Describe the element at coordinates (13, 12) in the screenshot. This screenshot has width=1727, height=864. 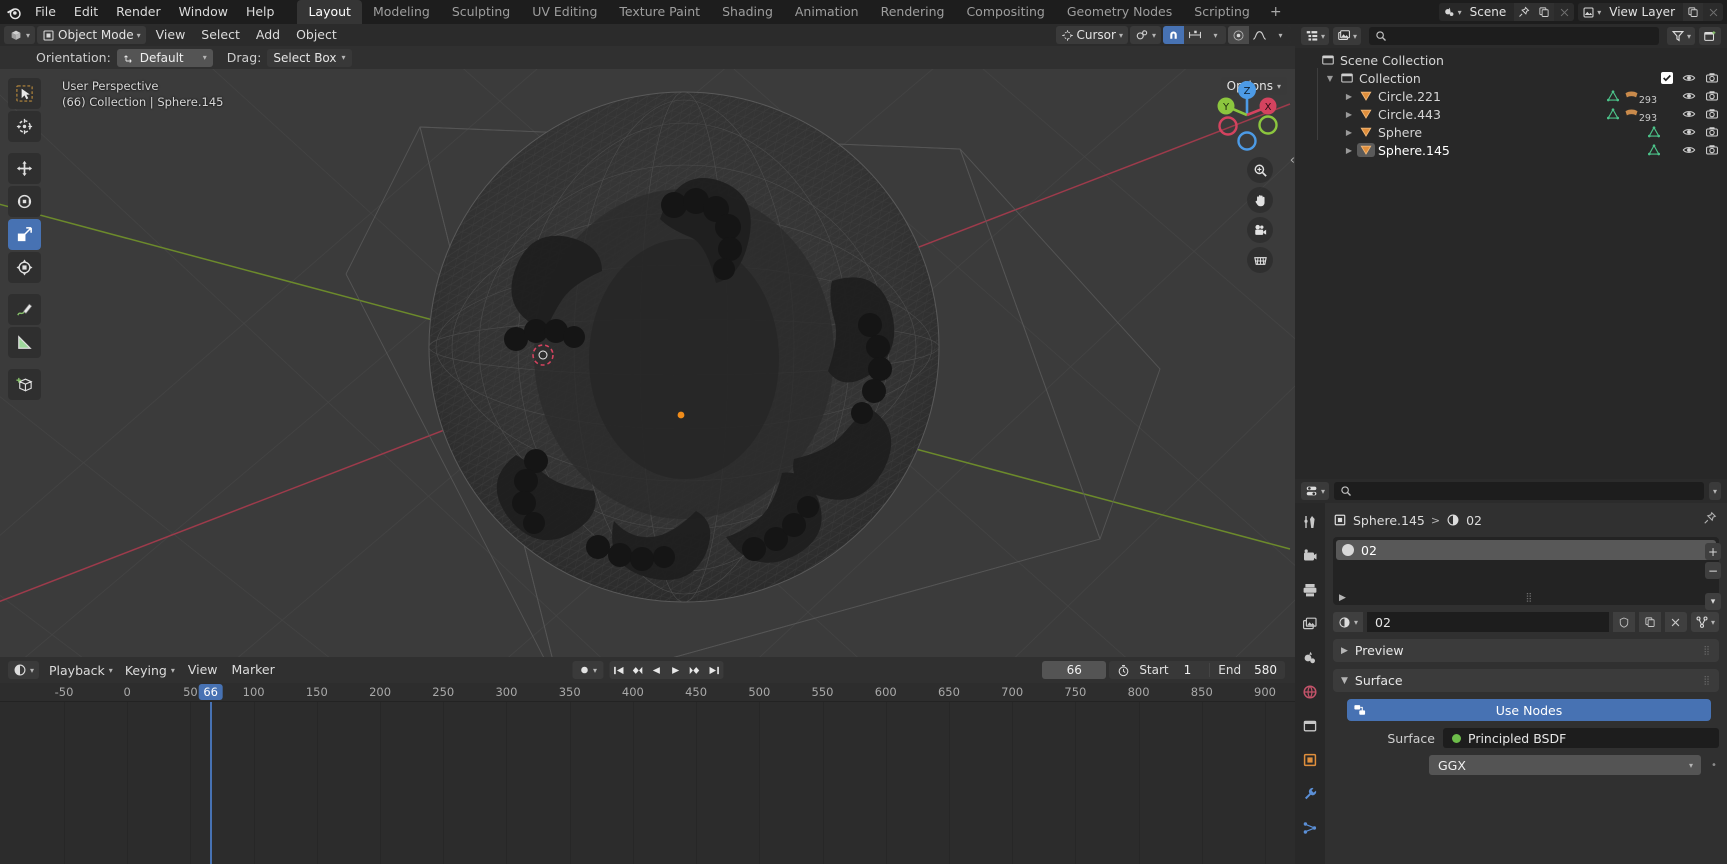
I see `blender-logo-icon` at that location.